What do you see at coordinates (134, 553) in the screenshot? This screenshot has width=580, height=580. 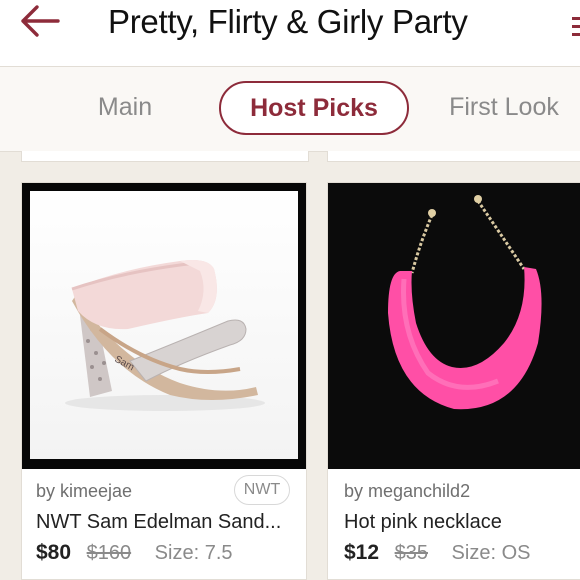 I see `price-row: $80 $160 Size: 7.5` at bounding box center [134, 553].